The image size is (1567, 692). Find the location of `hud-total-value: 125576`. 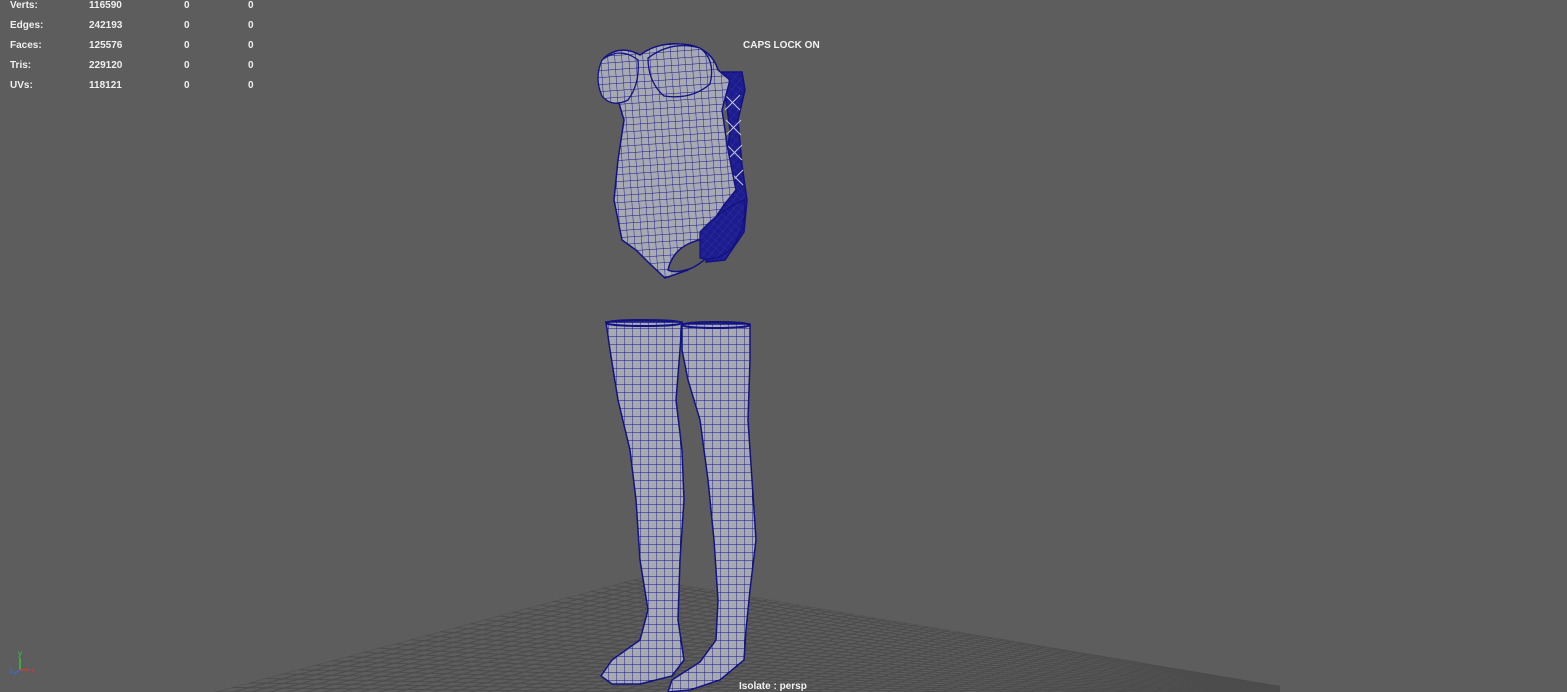

hud-total-value: 125576 is located at coordinates (106, 45).